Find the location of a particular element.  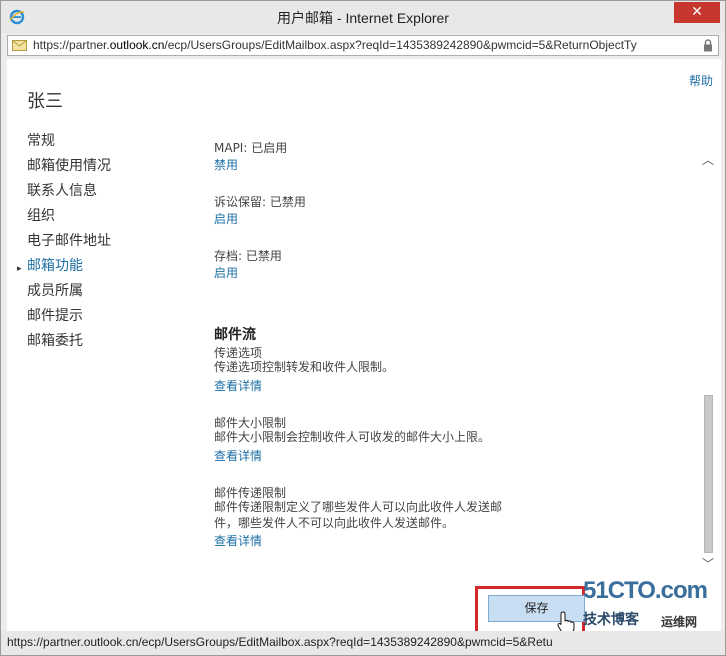

litigation-hold-enable-link: 启用 is located at coordinates (226, 218).